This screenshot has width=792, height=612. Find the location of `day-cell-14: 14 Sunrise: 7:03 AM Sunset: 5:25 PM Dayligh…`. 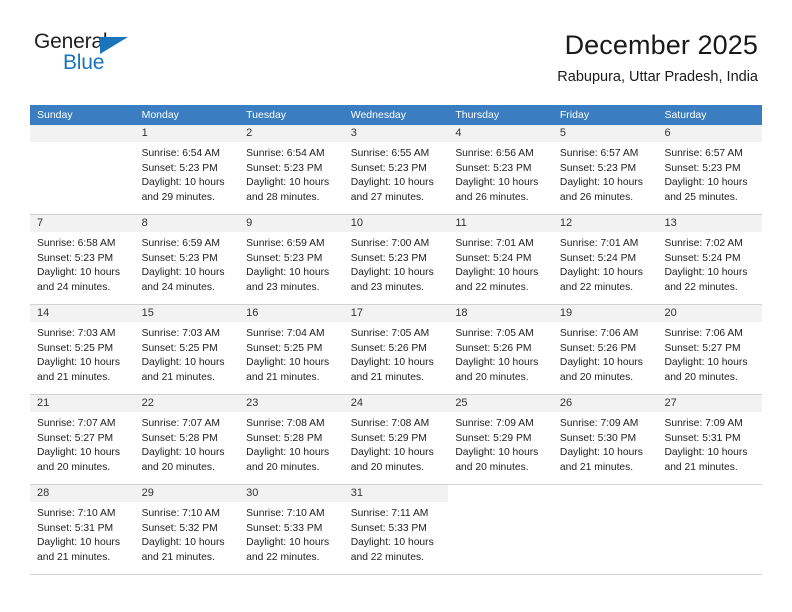

day-cell-14: 14 Sunrise: 7:03 AM Sunset: 5:25 PM Dayligh… is located at coordinates (82, 349).